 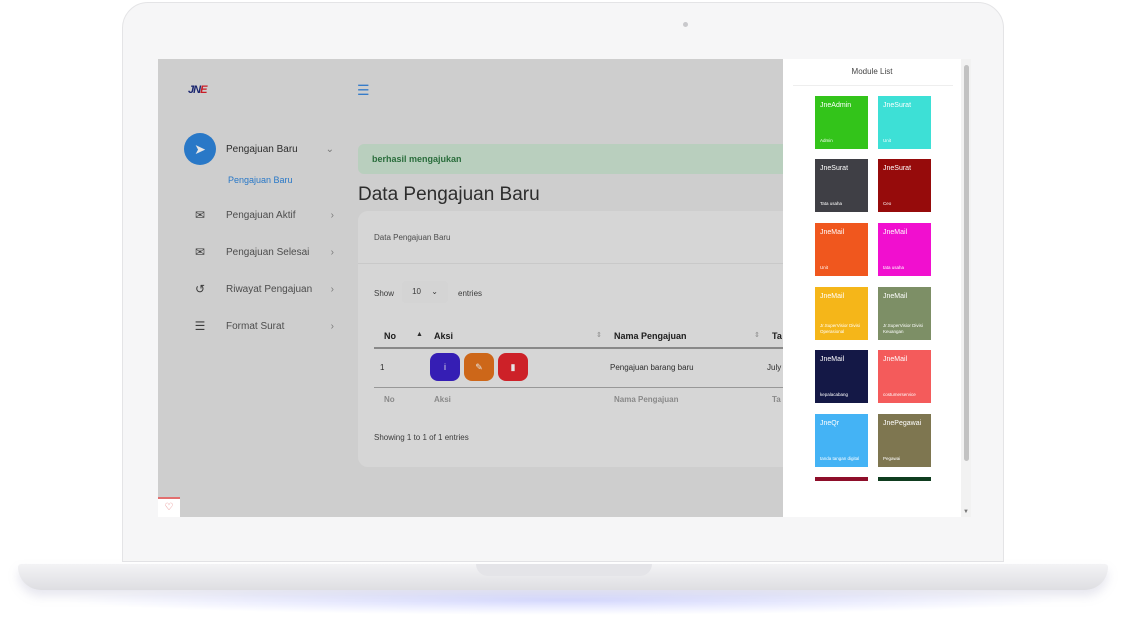 I want to click on edit-button: ✎, so click(x=479, y=367).